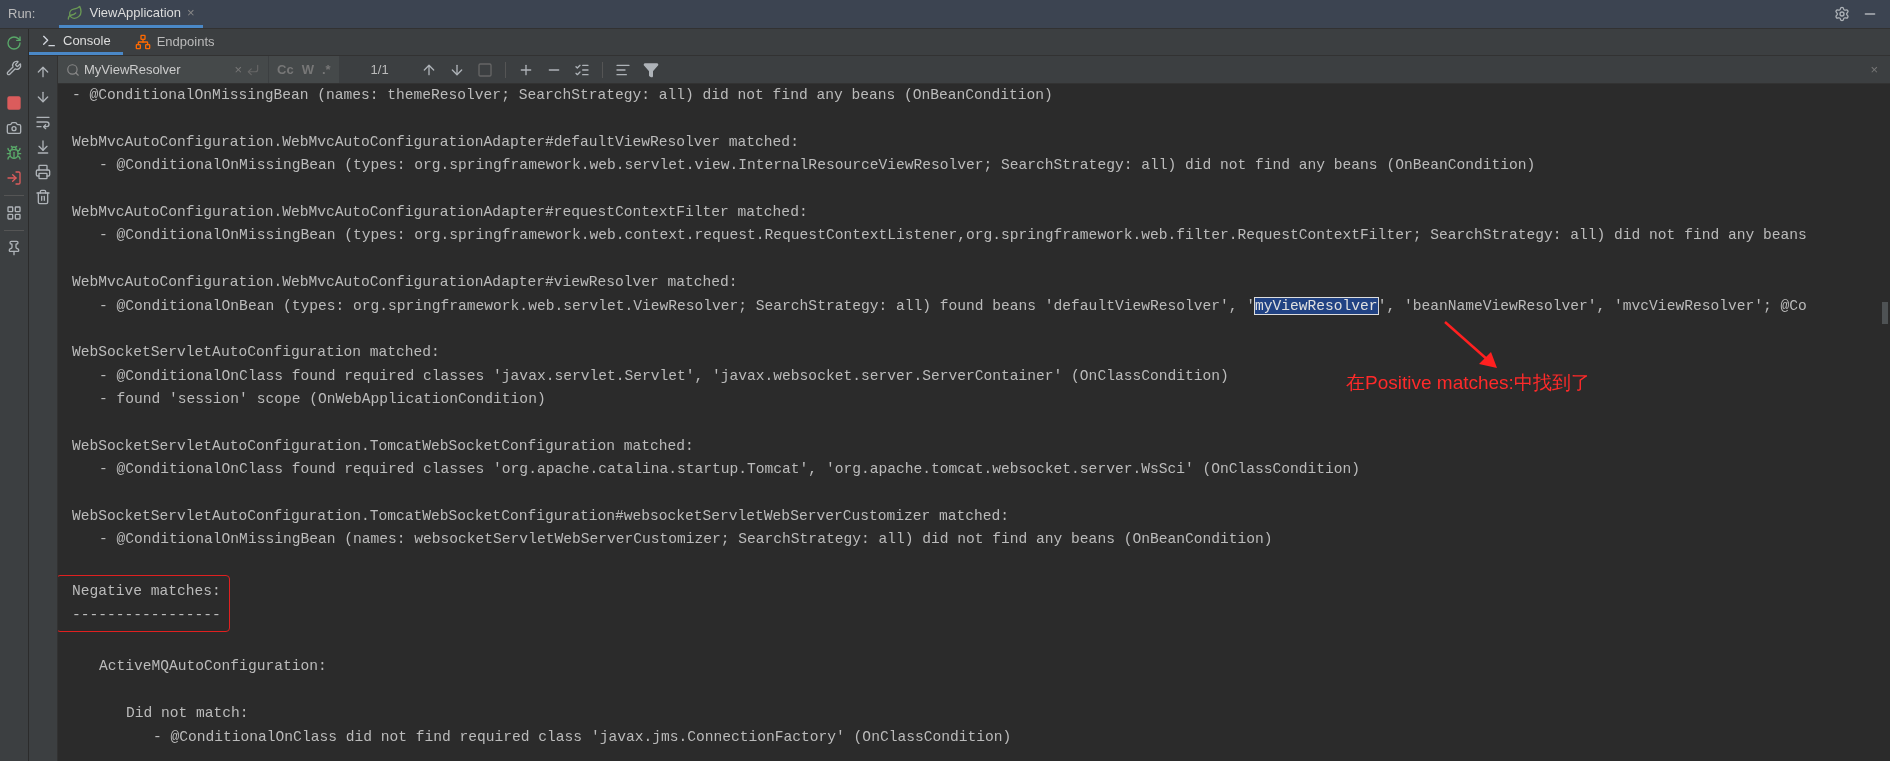  What do you see at coordinates (1471, 345) in the screenshot?
I see `annotation-arrow` at bounding box center [1471, 345].